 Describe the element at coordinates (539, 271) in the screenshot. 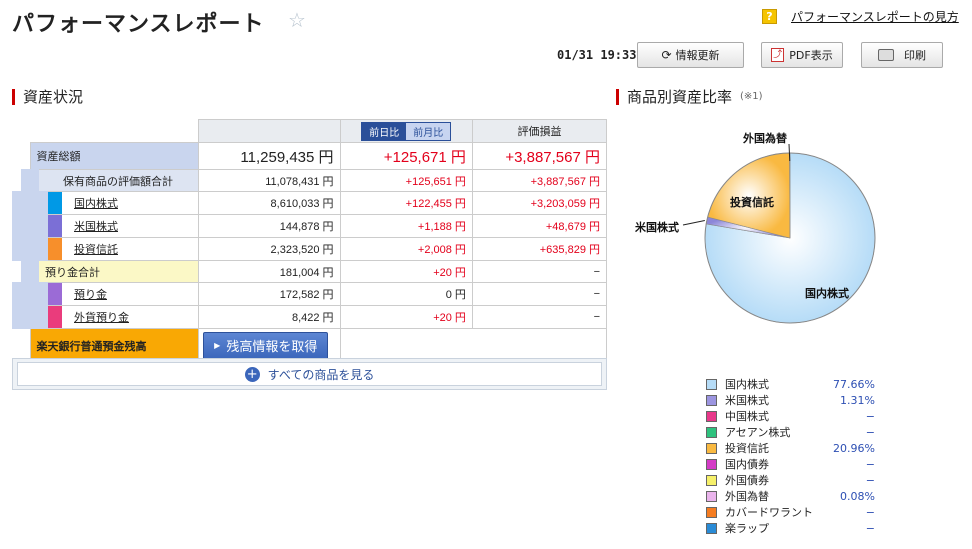

I see `deposits-pl: −` at that location.